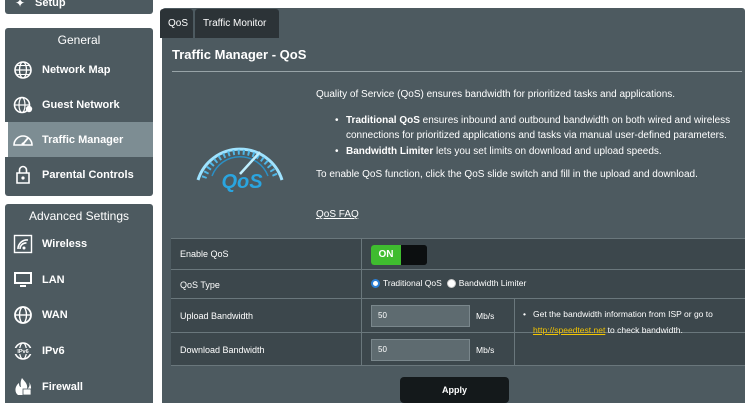  I want to click on speedtest-link: http://speedtest.net, so click(569, 330).